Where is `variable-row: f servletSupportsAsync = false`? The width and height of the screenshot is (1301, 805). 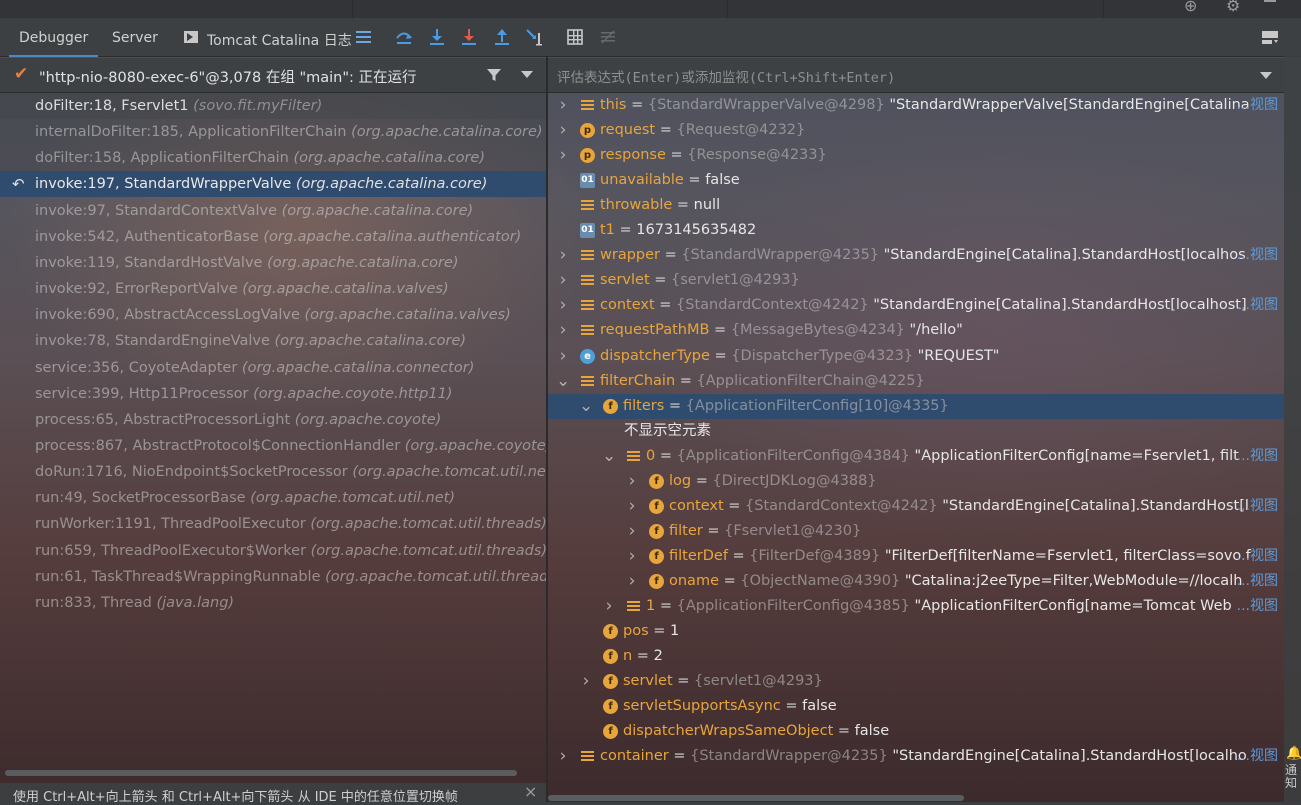 variable-row: f servletSupportsAsync = false is located at coordinates (916, 706).